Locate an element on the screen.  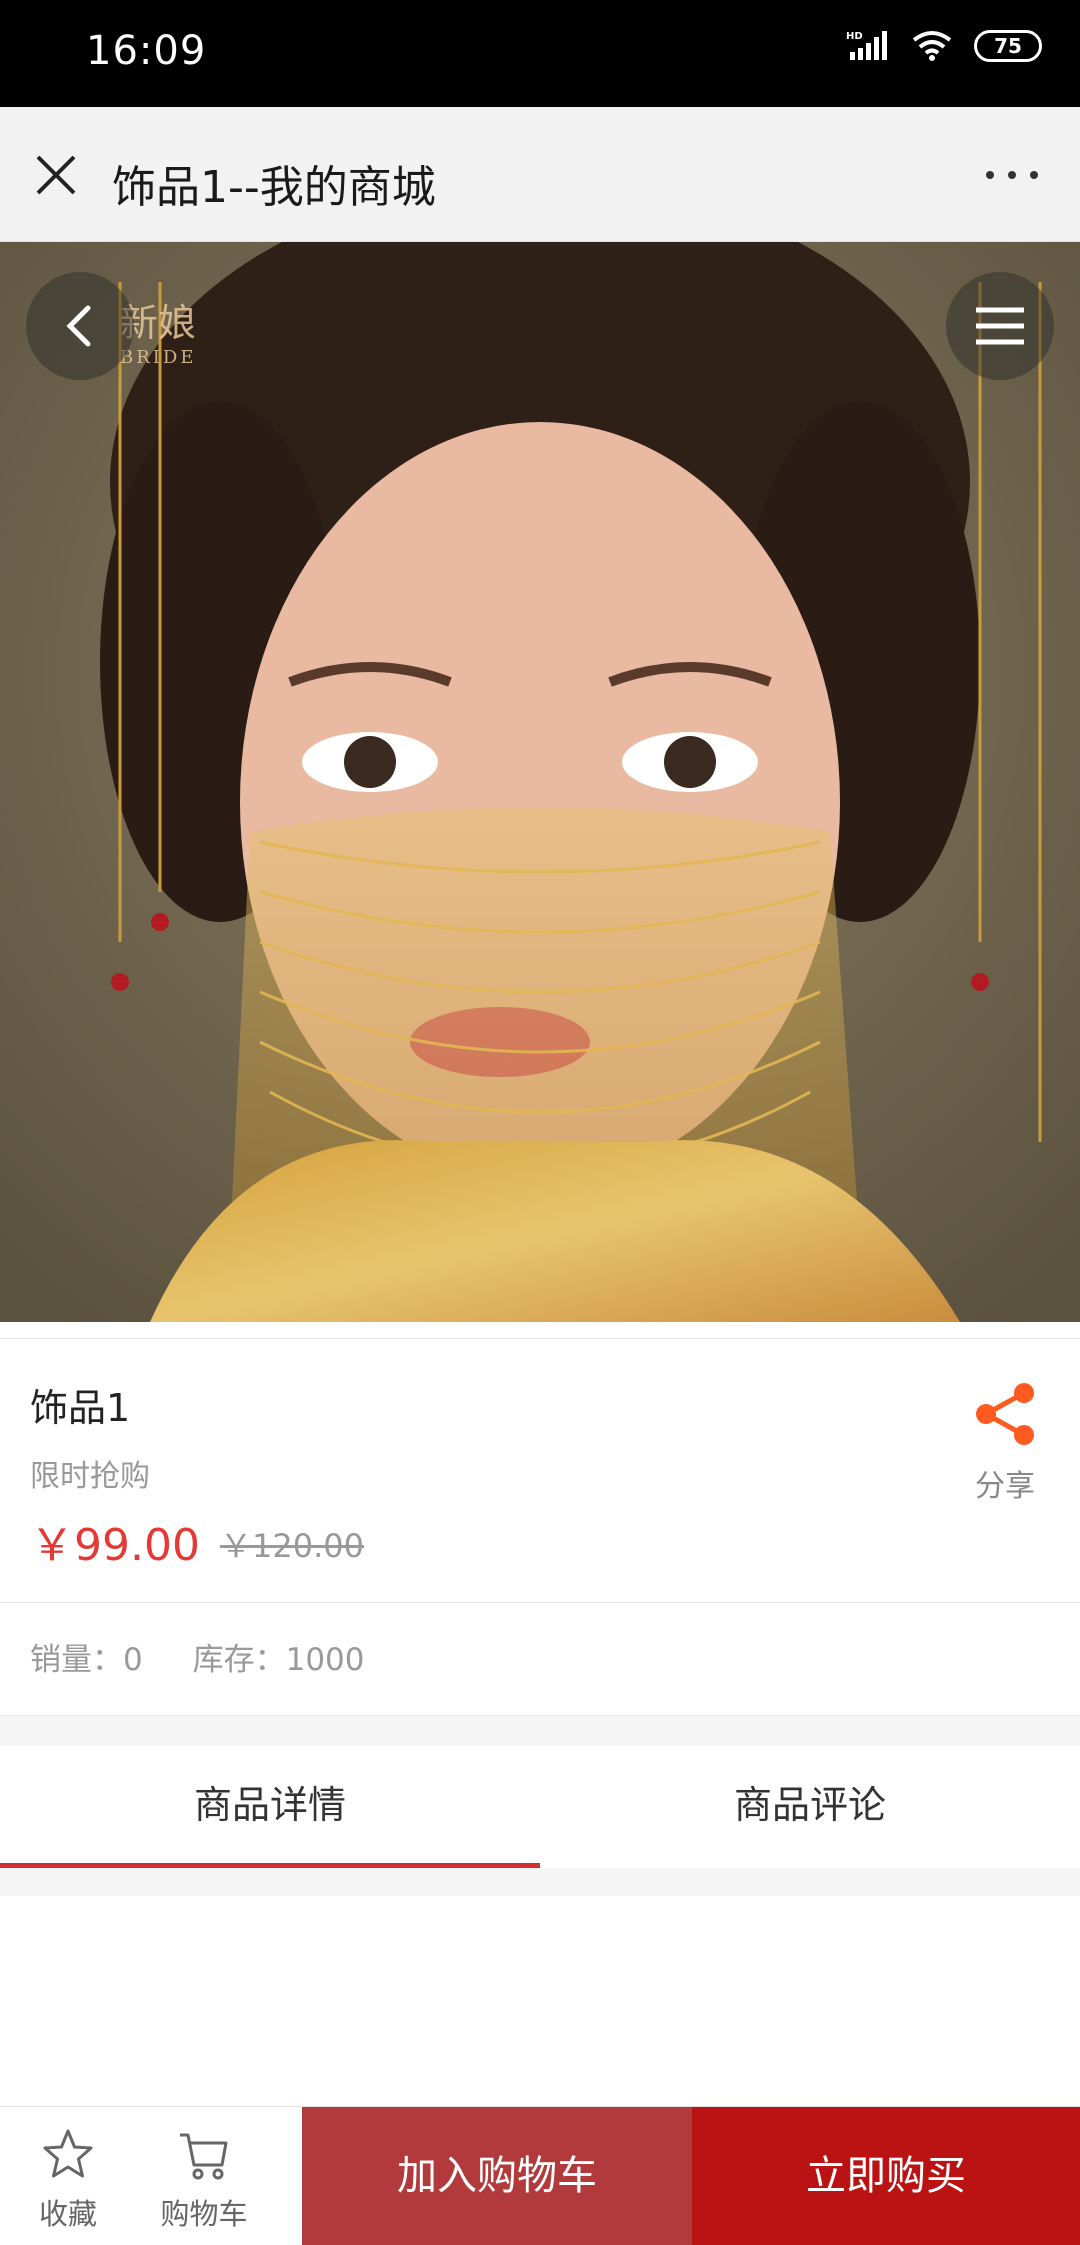
share-icon is located at coordinates (1005, 1414).